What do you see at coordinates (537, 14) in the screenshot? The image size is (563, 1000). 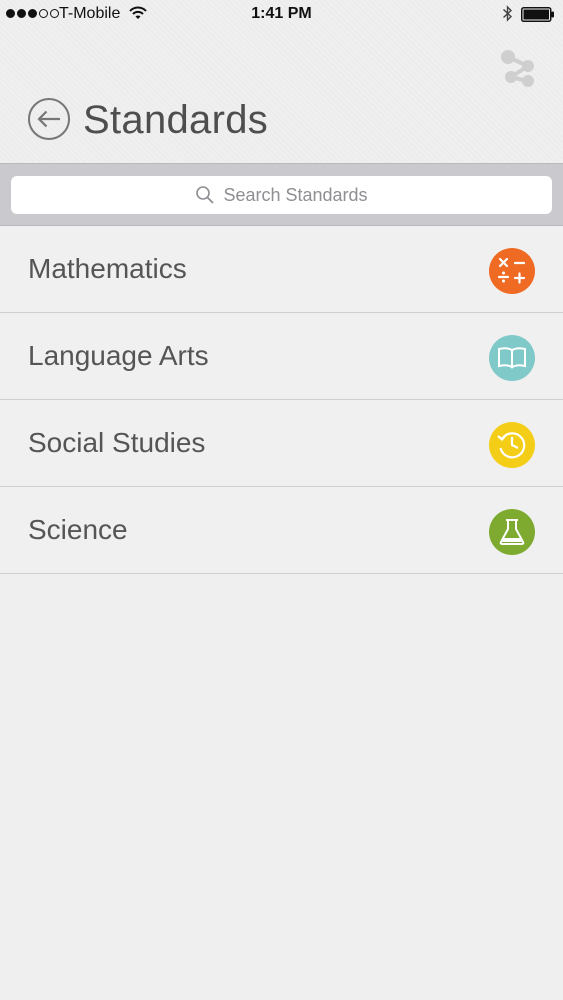 I see `battery-icon` at bounding box center [537, 14].